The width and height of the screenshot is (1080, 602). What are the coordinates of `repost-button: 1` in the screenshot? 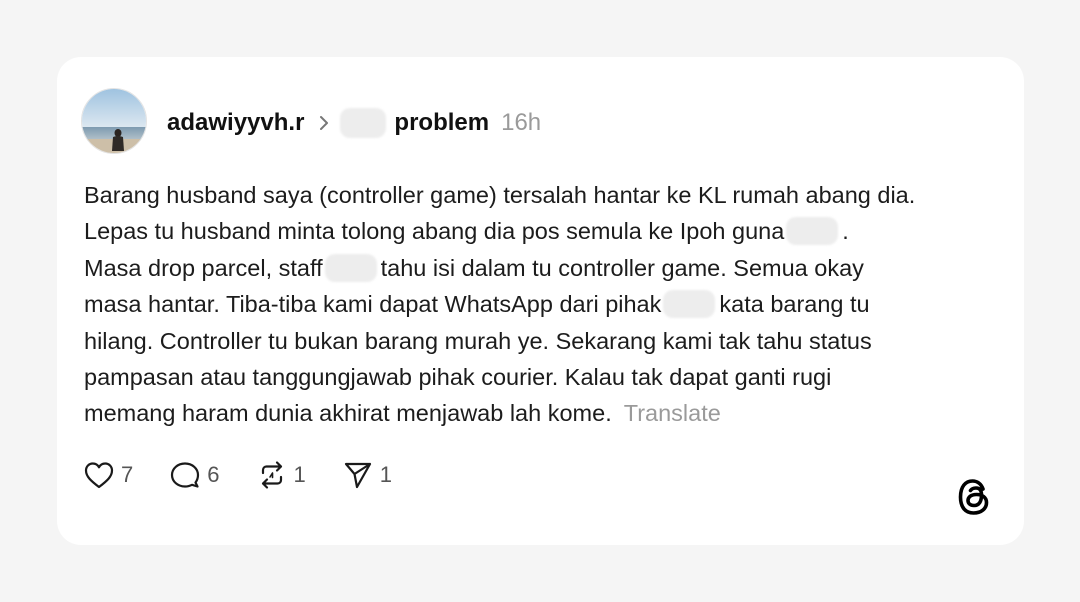 It's located at (281, 475).